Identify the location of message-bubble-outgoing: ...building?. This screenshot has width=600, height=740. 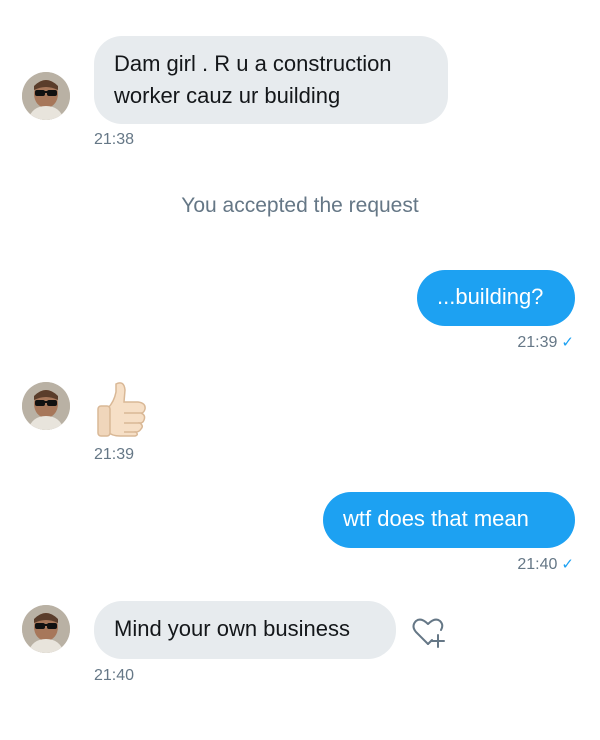
(496, 298).